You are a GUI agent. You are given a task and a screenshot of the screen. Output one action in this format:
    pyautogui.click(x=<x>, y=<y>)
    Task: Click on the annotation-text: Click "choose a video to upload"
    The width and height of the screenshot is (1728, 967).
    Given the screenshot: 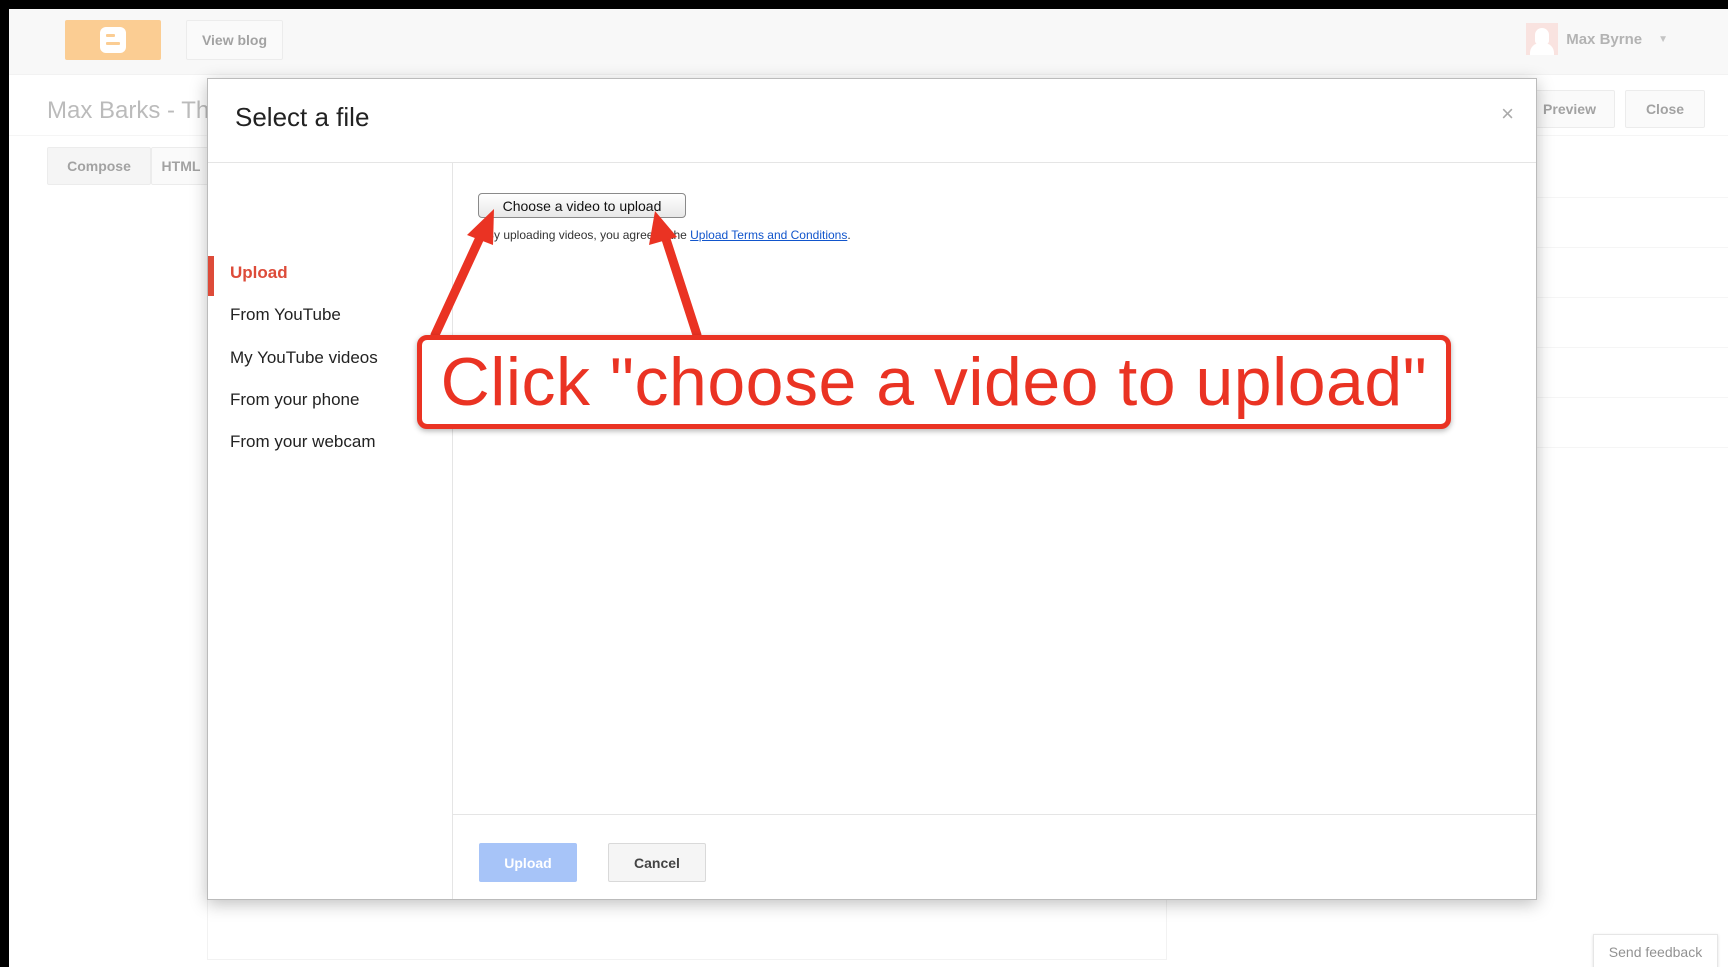 What is the action you would take?
    pyautogui.click(x=934, y=382)
    